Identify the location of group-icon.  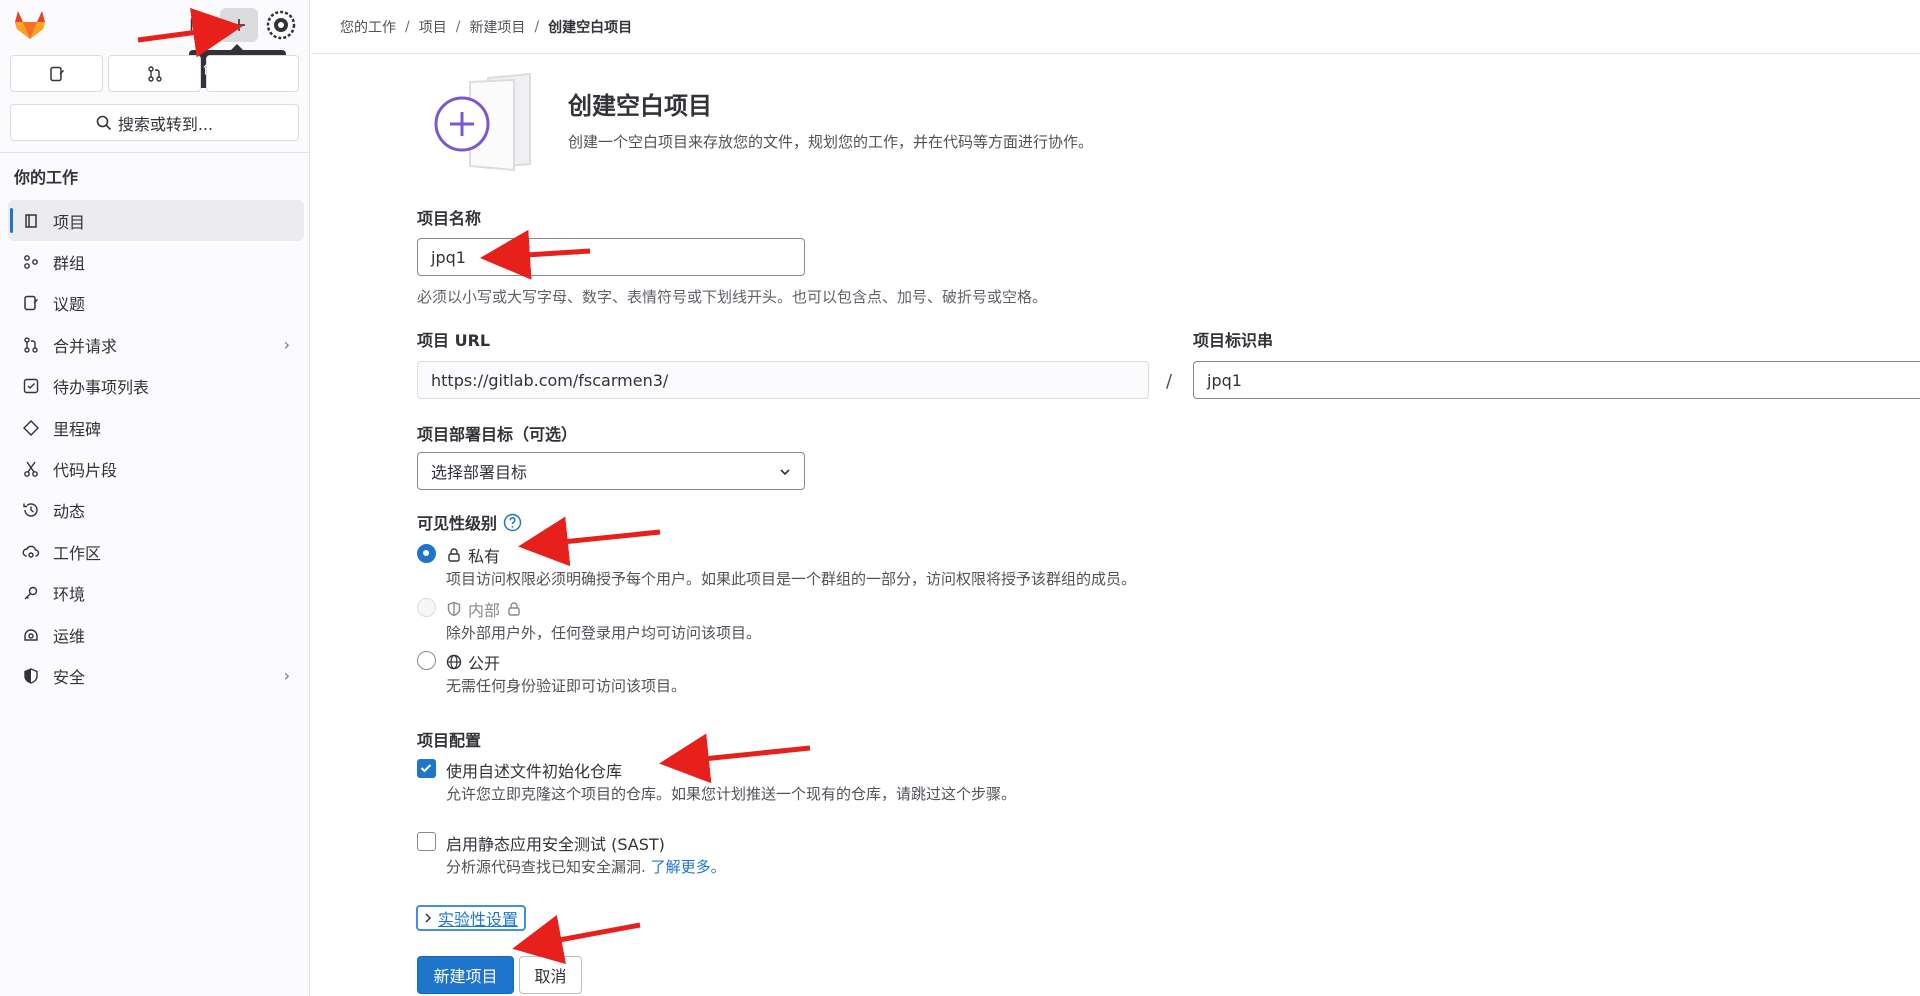
(31, 262).